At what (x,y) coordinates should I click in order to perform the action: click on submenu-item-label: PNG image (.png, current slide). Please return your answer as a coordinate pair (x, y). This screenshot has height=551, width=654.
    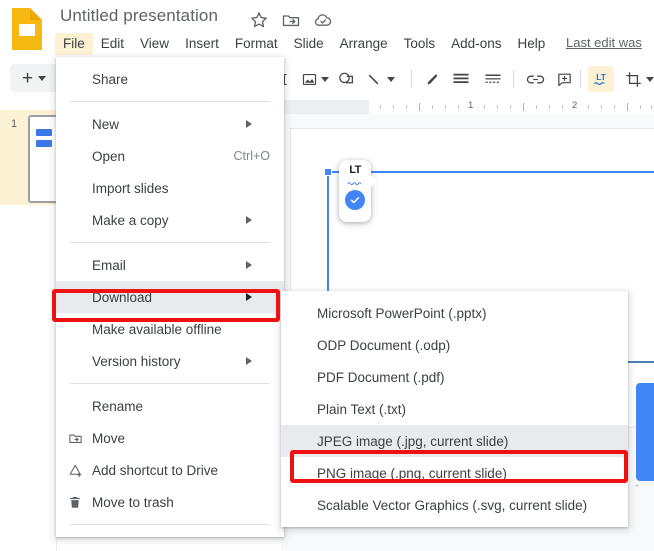
    Looking at the image, I should click on (412, 473).